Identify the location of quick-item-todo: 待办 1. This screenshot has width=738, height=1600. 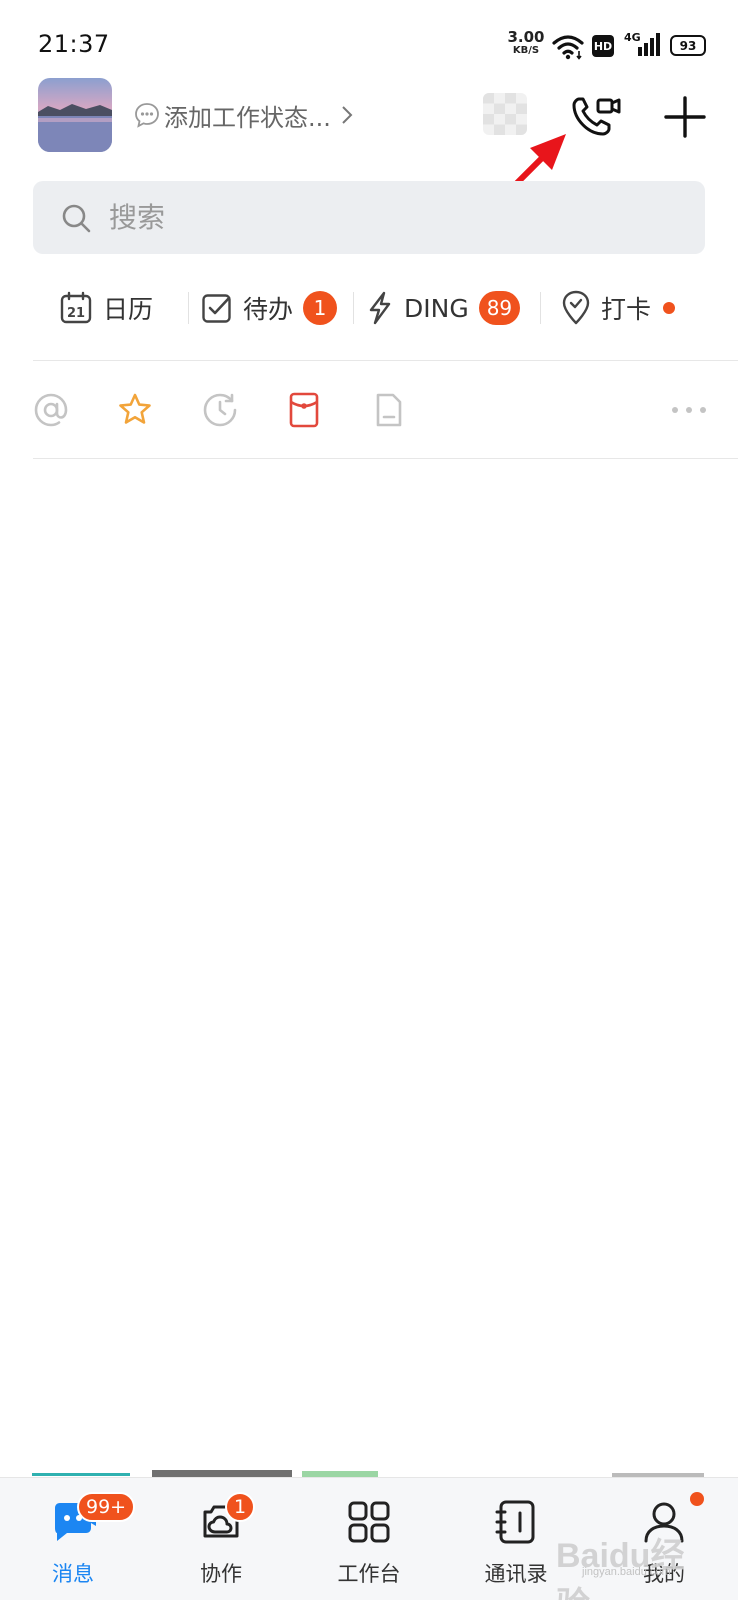
(271, 308).